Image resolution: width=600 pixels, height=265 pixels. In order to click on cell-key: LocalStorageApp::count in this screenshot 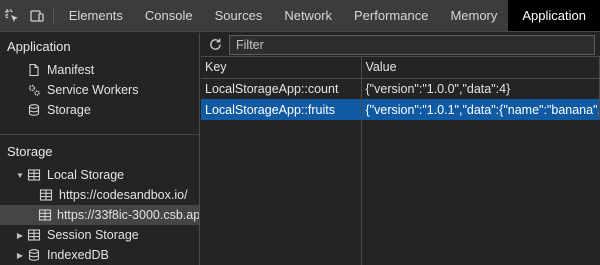, I will do `click(281, 88)`.